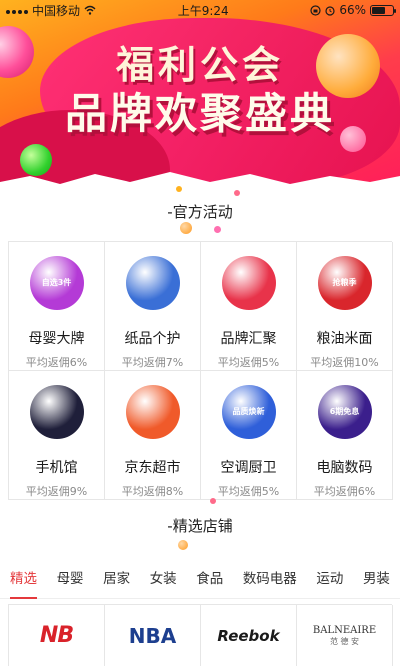  I want to click on activity-card: 京东超市平均返佣8%, so click(153, 435).